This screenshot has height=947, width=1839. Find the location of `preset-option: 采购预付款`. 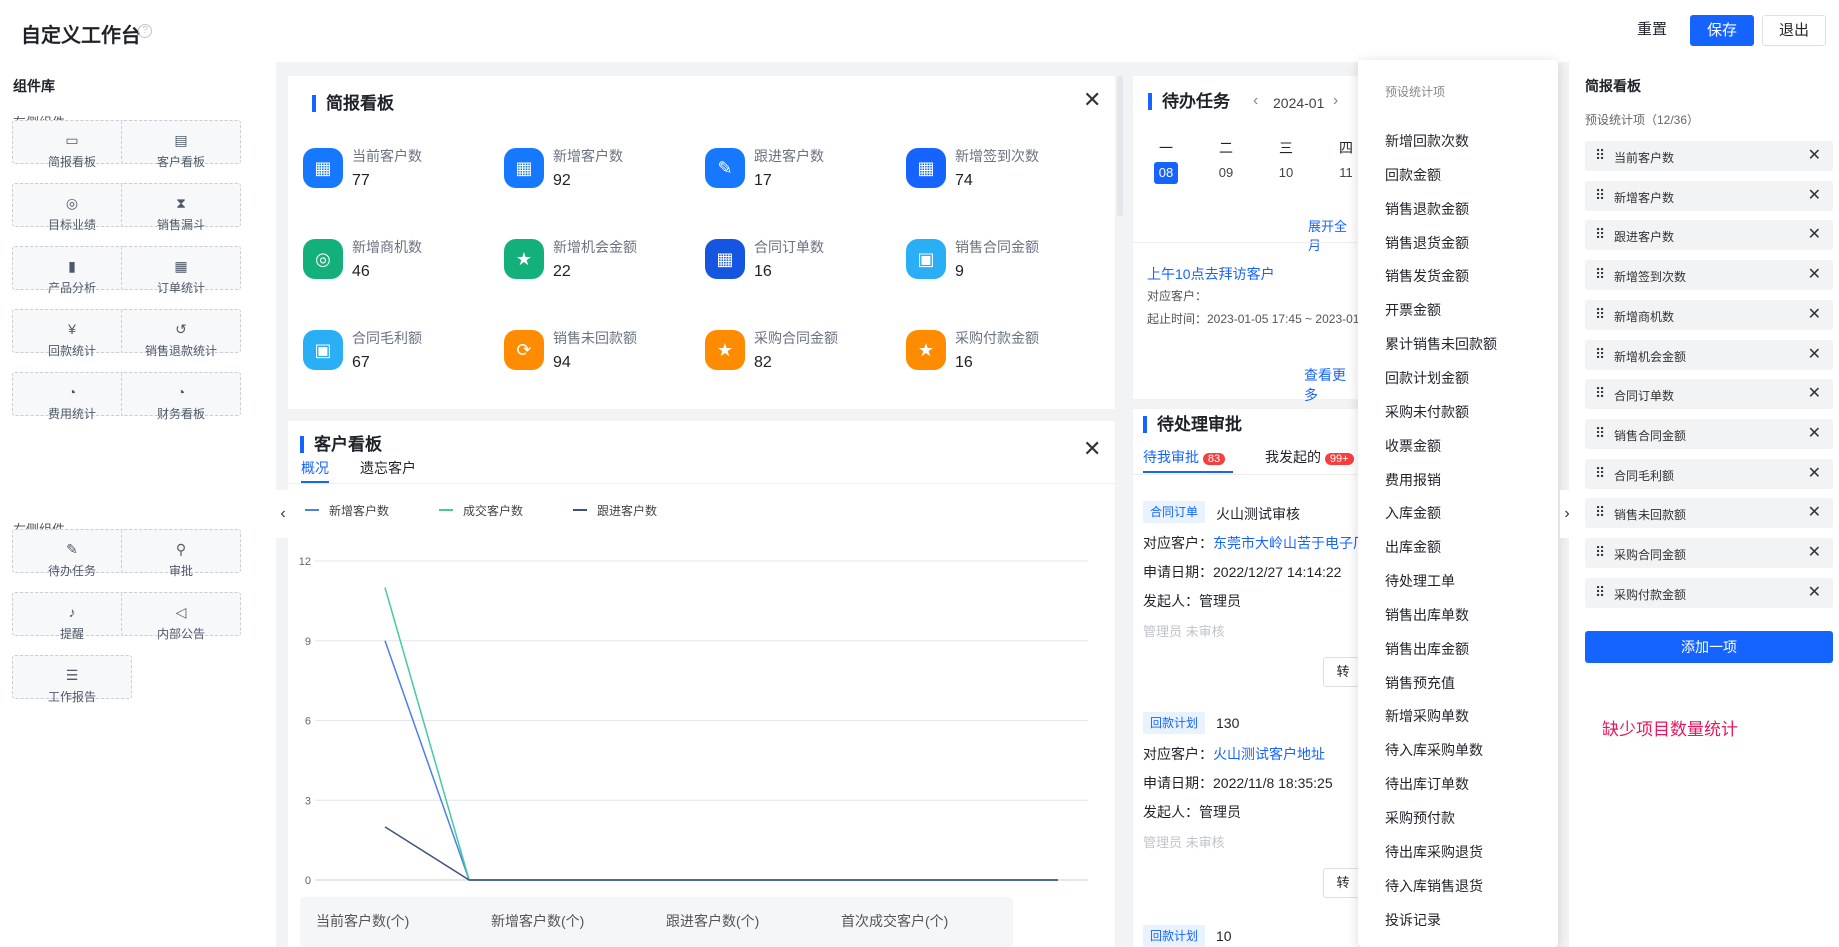

preset-option: 采购预付款 is located at coordinates (1420, 818).